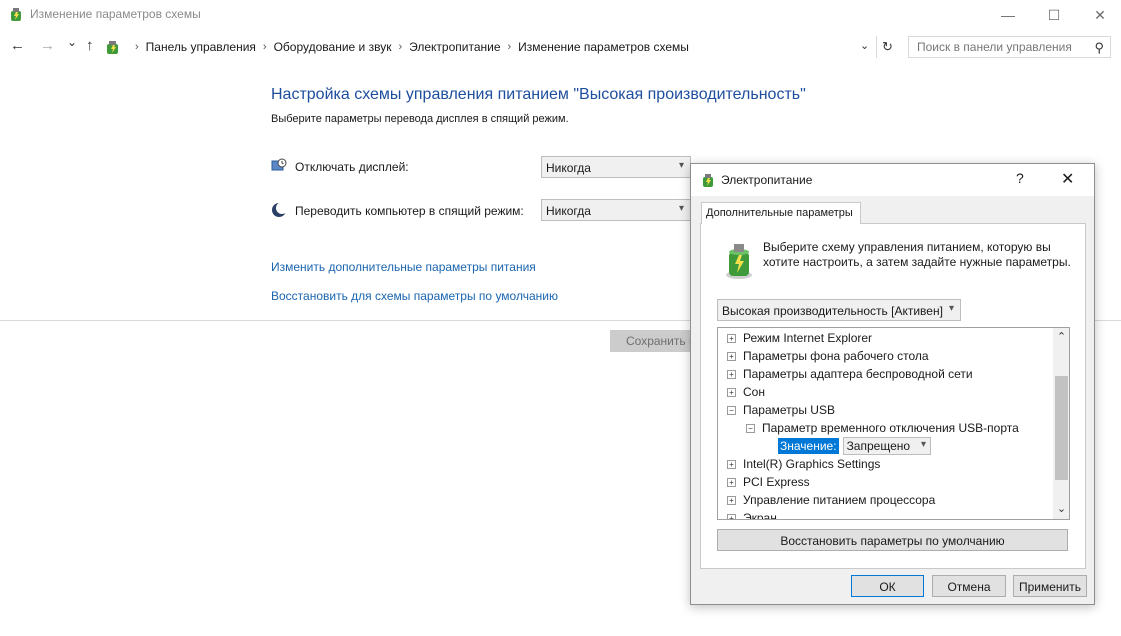  Describe the element at coordinates (969, 586) in the screenshot. I see `cancel-button: Отмена` at that location.